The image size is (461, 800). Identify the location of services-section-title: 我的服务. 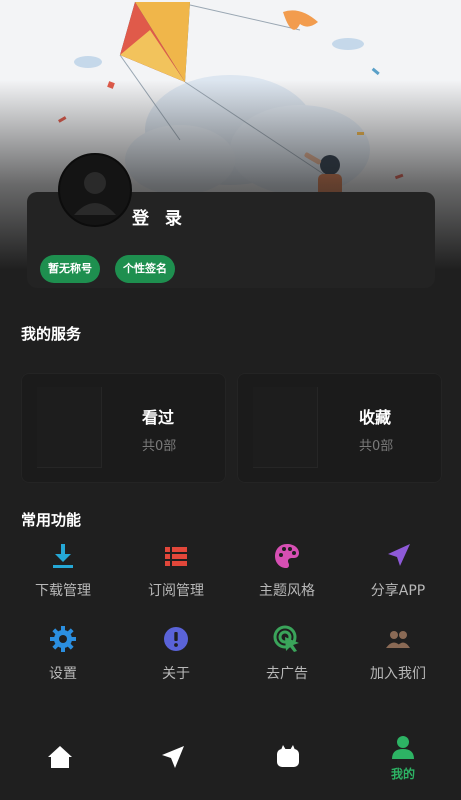
(51, 334).